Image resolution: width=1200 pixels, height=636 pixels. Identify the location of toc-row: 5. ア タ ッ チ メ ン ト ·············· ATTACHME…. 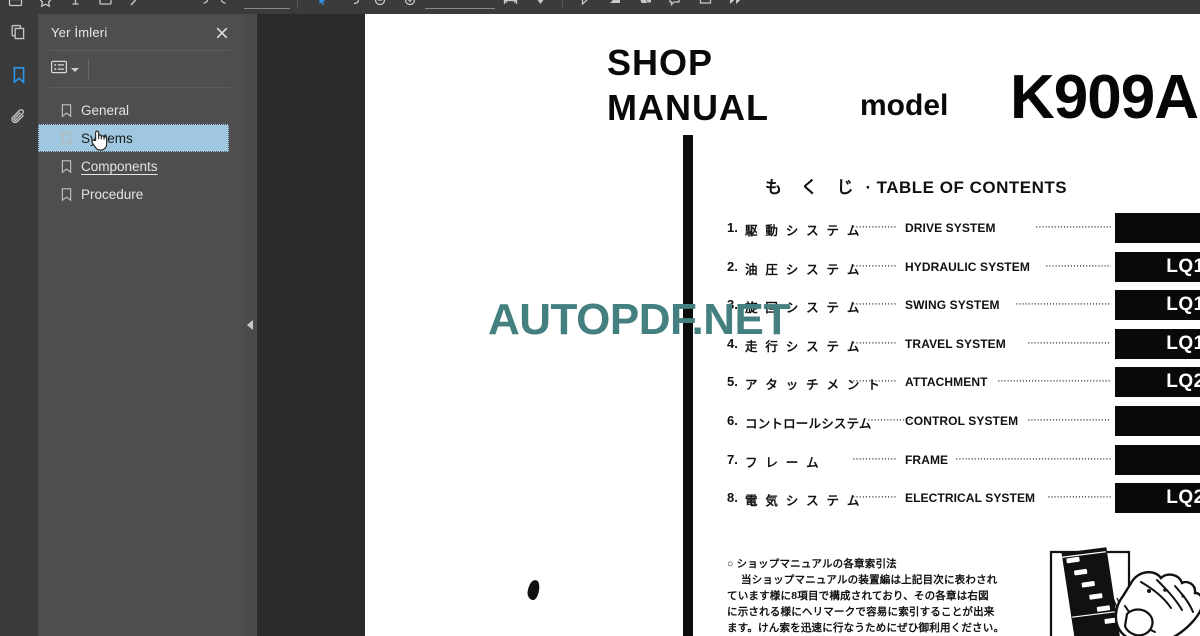
(963, 386).